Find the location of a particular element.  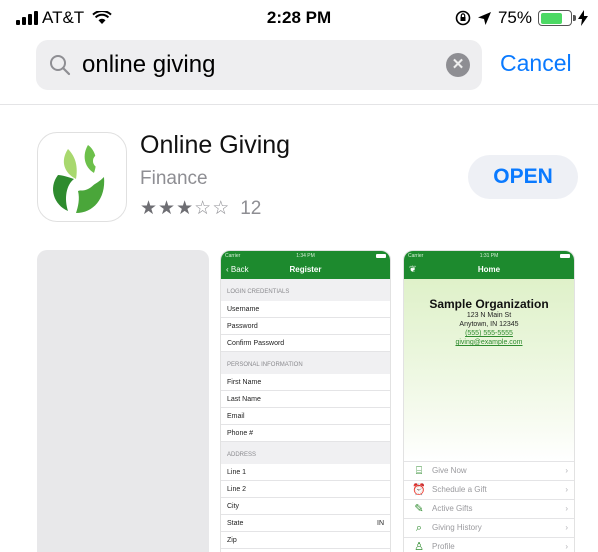

form-row: Zip is located at coordinates (305, 540).